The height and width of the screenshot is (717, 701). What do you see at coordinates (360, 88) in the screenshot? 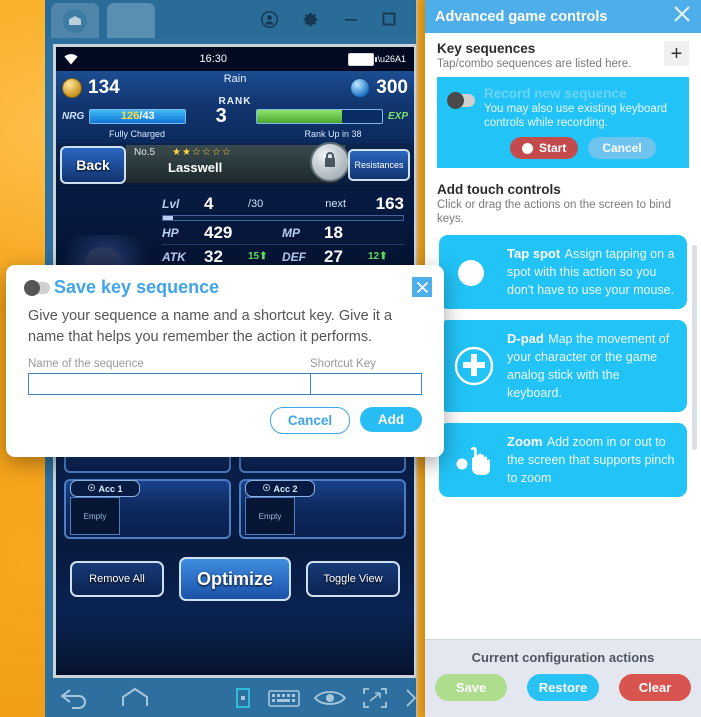
I see `gem-icon` at bounding box center [360, 88].